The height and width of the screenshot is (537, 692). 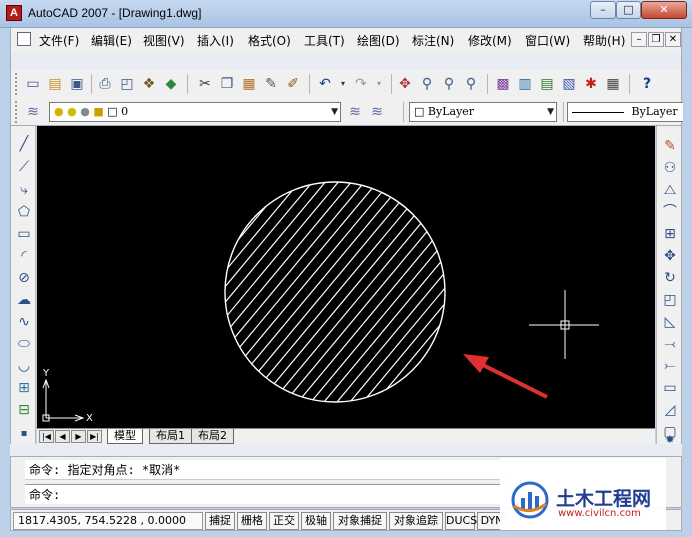 What do you see at coordinates (547, 84) in the screenshot?
I see `tool-palettes-icon: ▤` at bounding box center [547, 84].